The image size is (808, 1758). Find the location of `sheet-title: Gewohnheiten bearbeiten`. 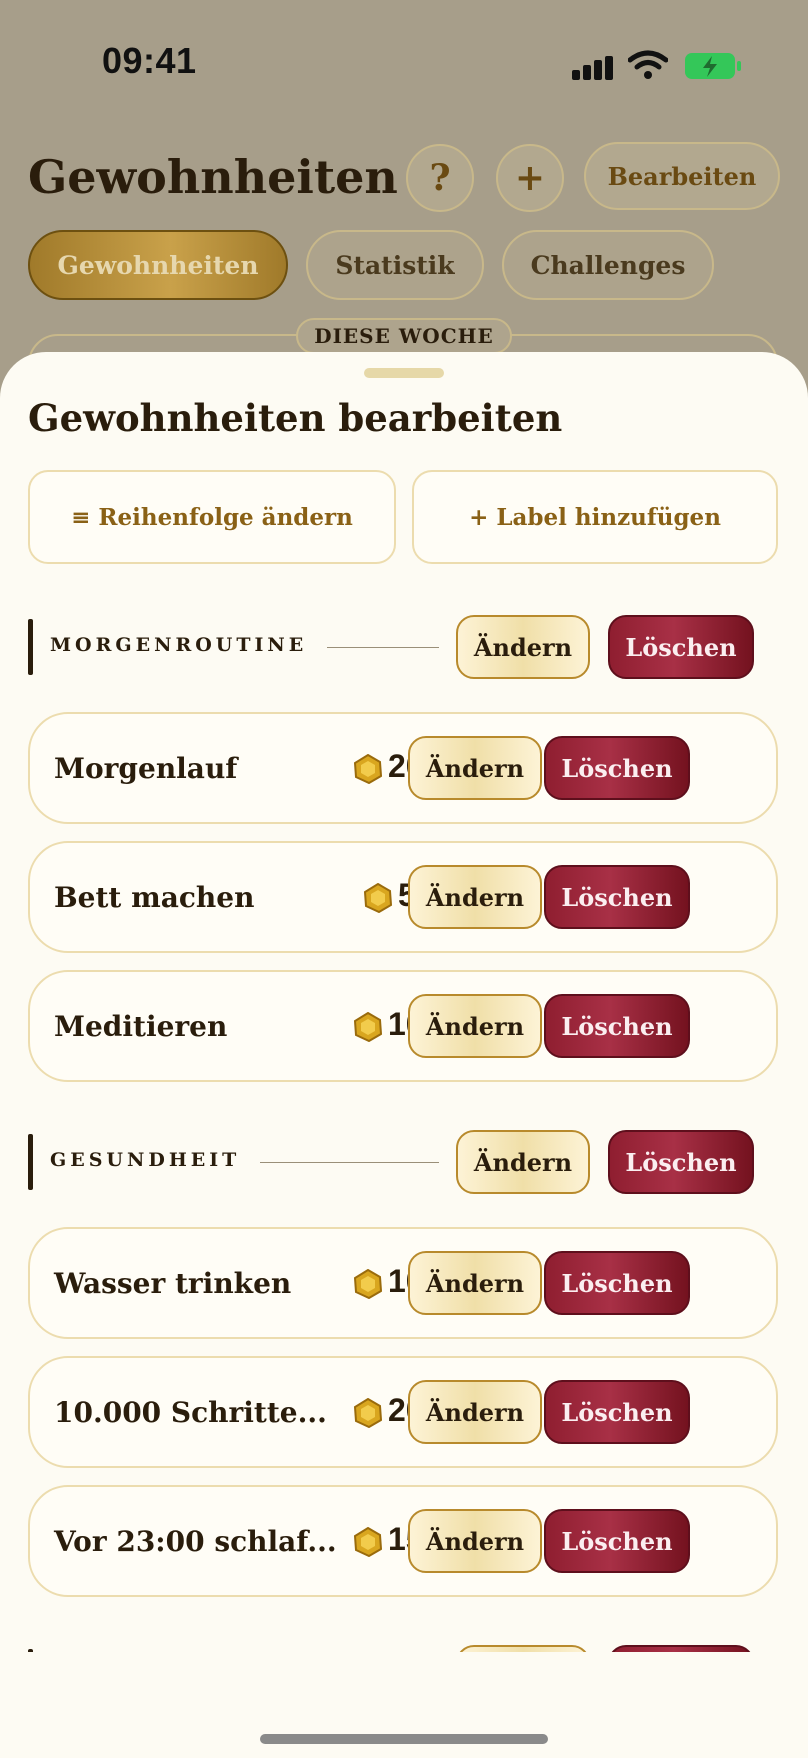

sheet-title: Gewohnheiten bearbeiten is located at coordinates (295, 418).